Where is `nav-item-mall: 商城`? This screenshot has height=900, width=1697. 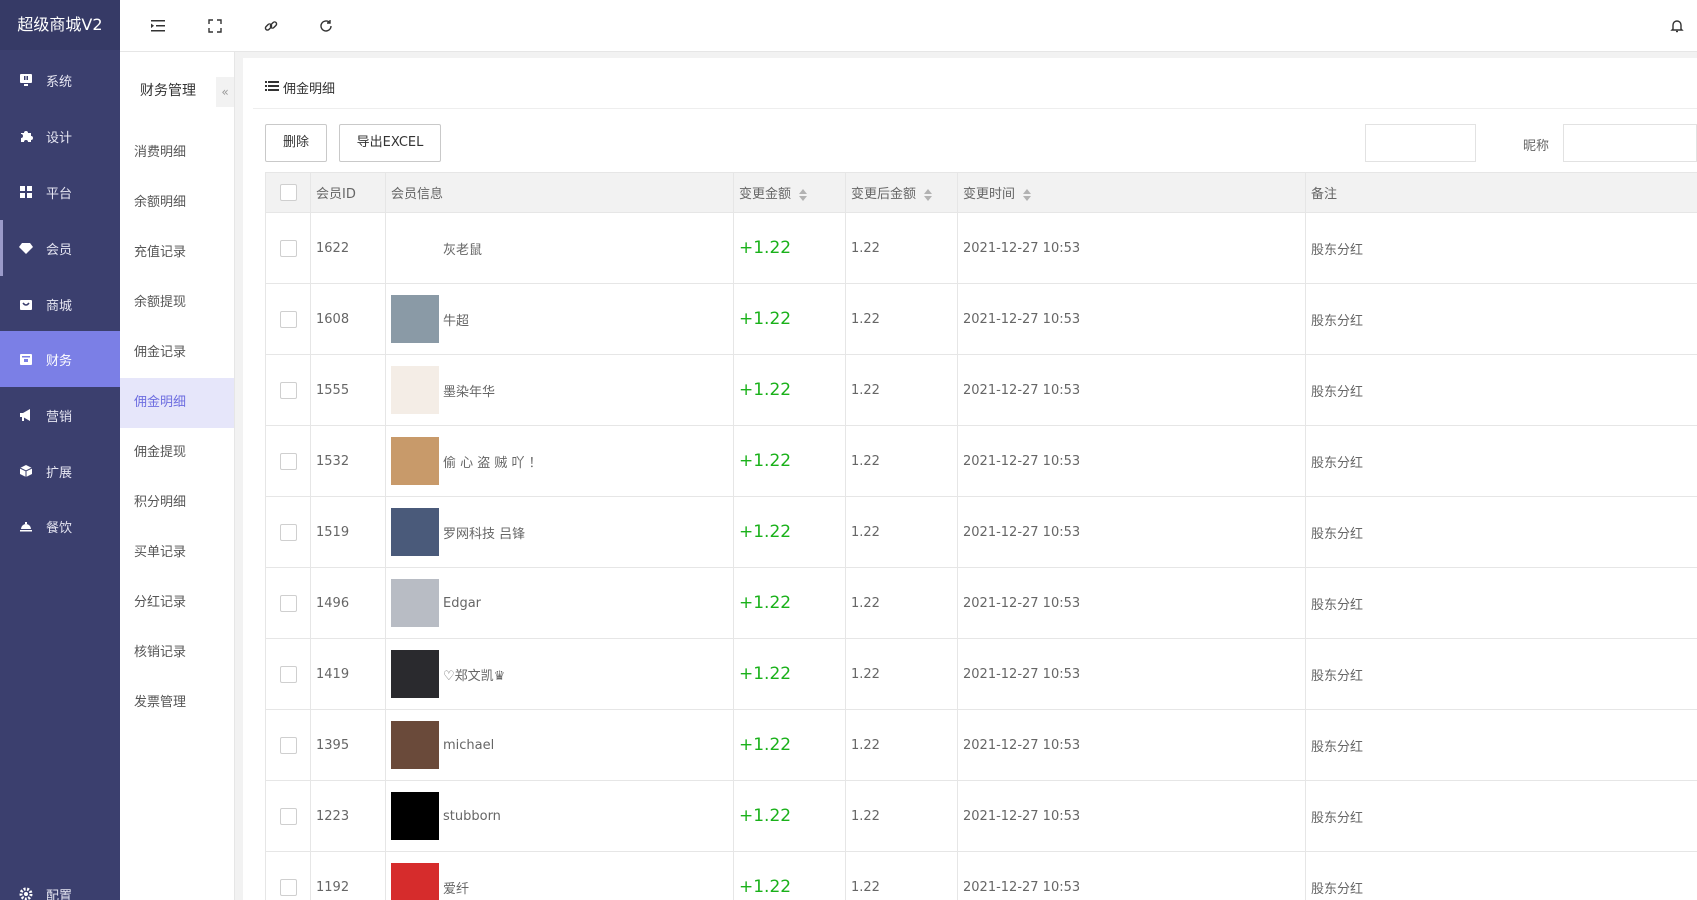
nav-item-mall: 商城 is located at coordinates (60, 304).